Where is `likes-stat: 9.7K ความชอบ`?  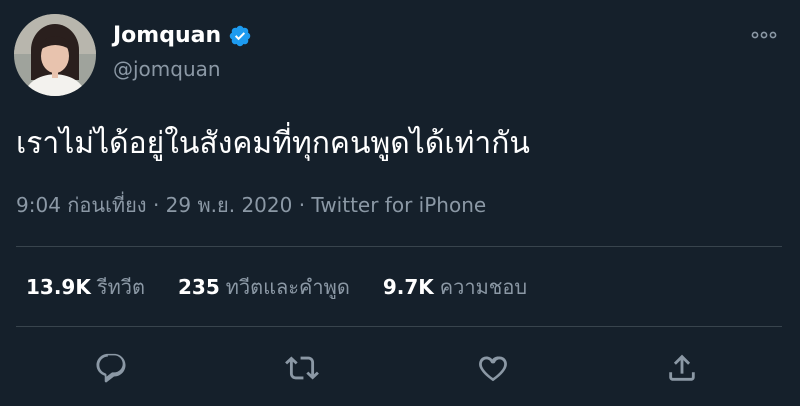 likes-stat: 9.7K ความชอบ is located at coordinates (455, 287).